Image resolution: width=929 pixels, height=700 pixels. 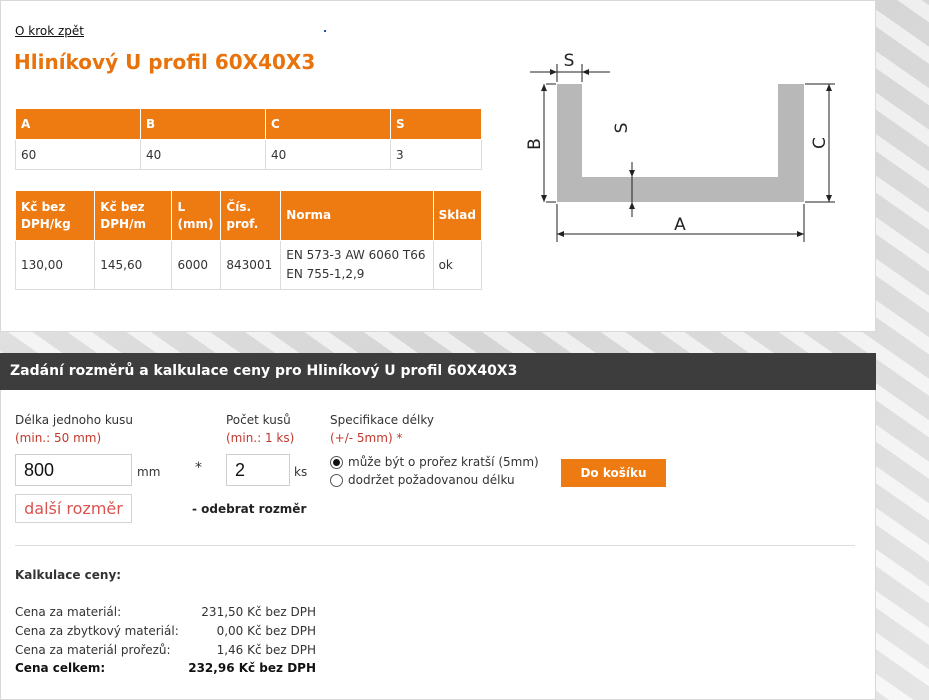 I want to click on label-a: A, so click(x=680, y=225).